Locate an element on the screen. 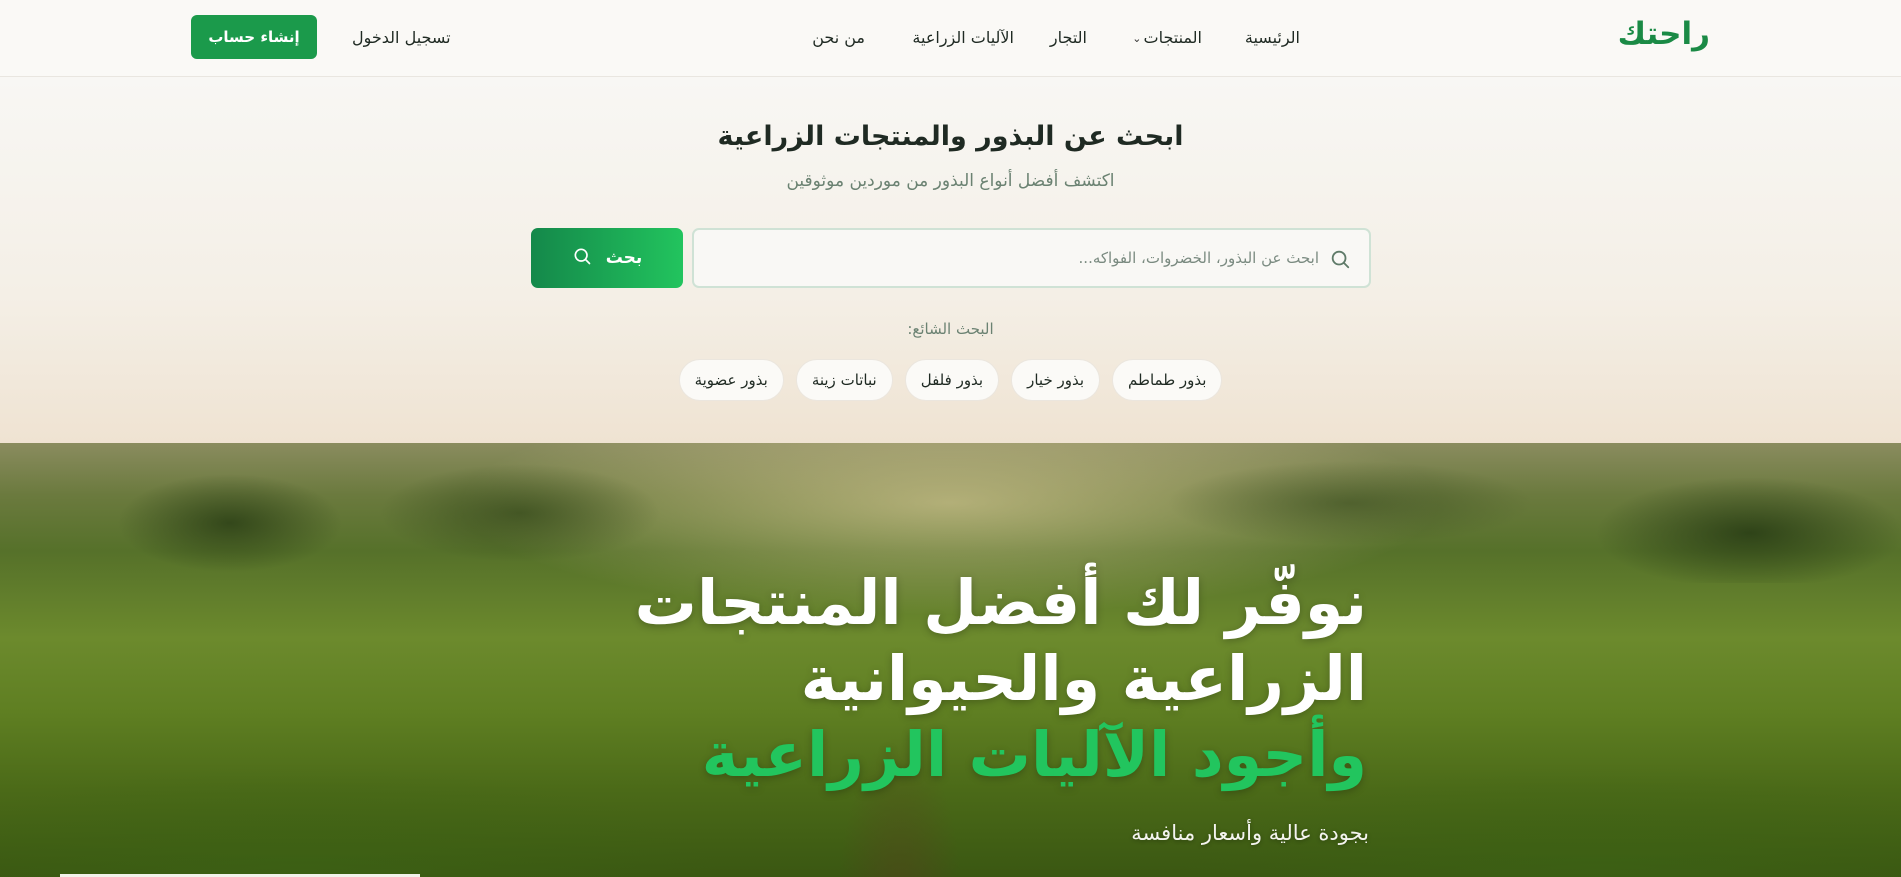  search-title: ابحث عن البذور والمنتجات الزراعية is located at coordinates (950, 136).